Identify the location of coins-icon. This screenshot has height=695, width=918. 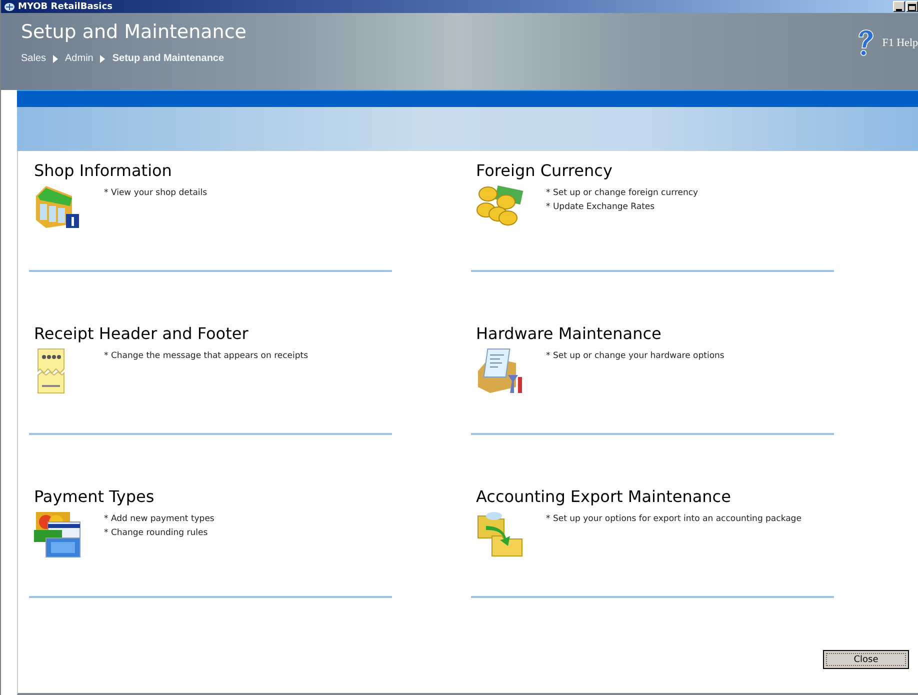
(500, 205).